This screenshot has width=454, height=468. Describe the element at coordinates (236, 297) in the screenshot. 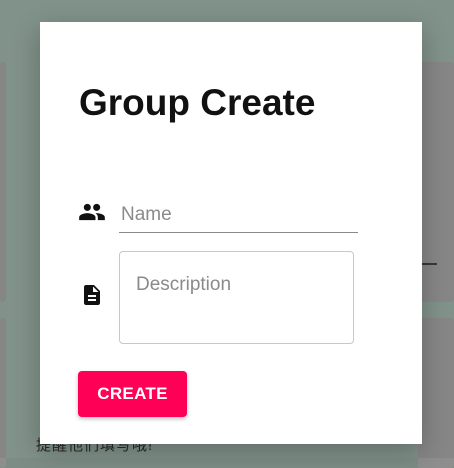

I see `description-input` at that location.